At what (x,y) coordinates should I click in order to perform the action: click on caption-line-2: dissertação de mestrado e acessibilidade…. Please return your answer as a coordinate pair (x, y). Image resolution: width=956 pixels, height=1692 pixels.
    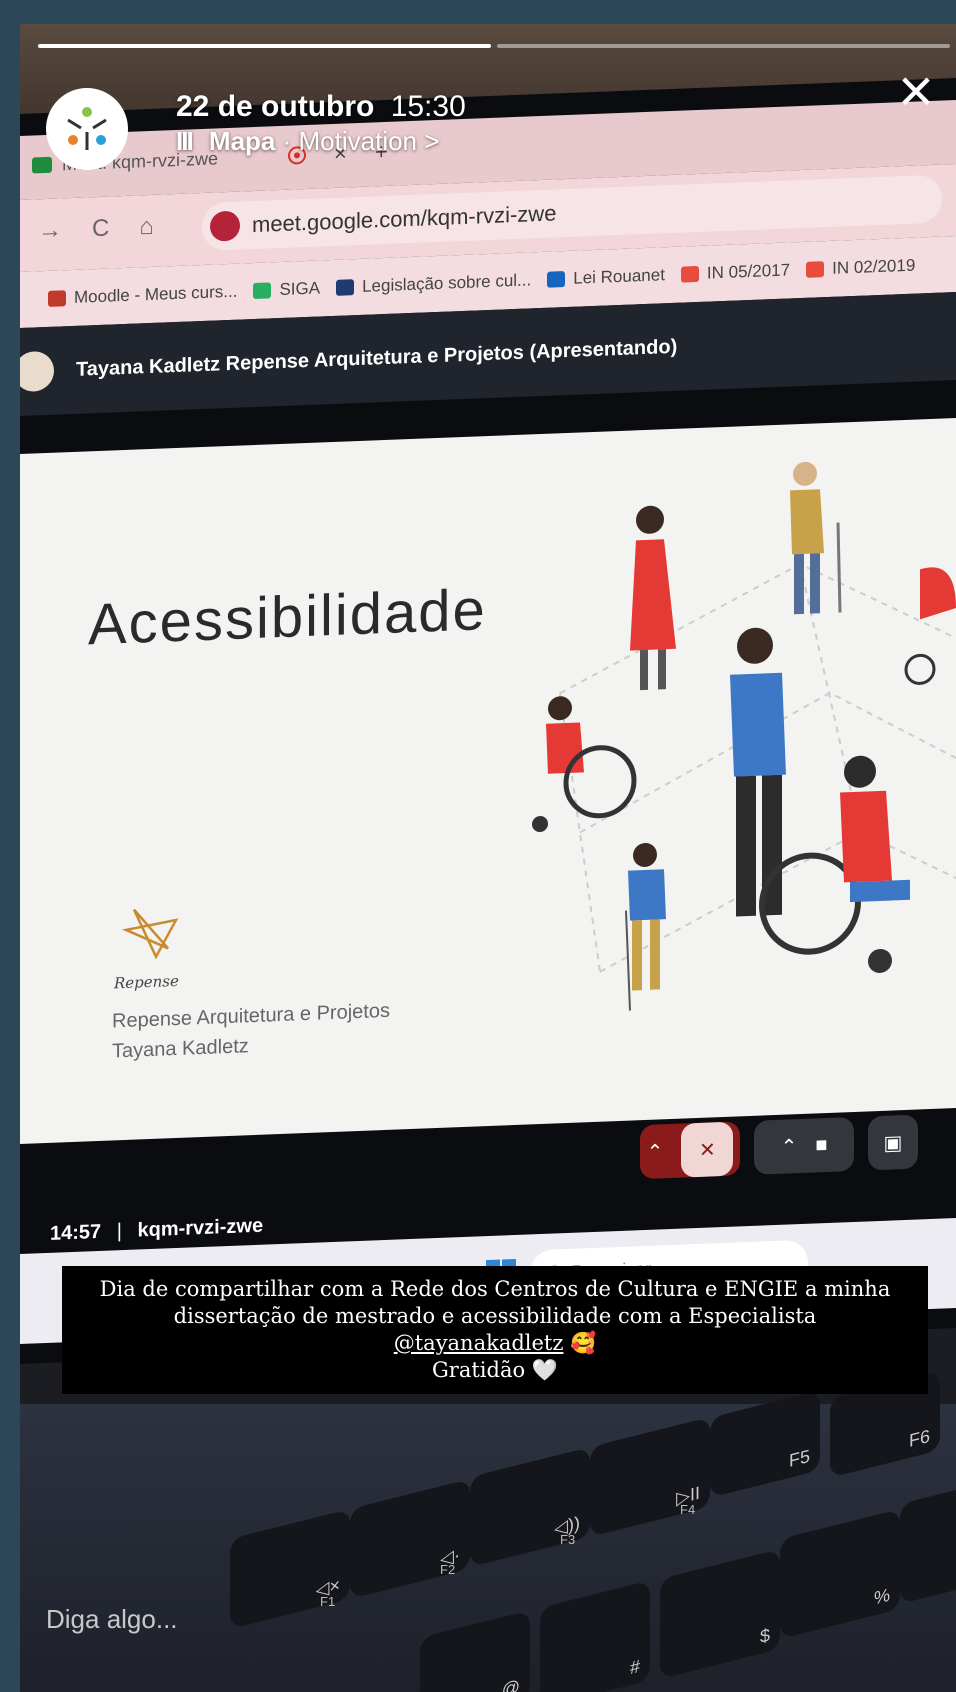
    Looking at the image, I should click on (495, 1316).